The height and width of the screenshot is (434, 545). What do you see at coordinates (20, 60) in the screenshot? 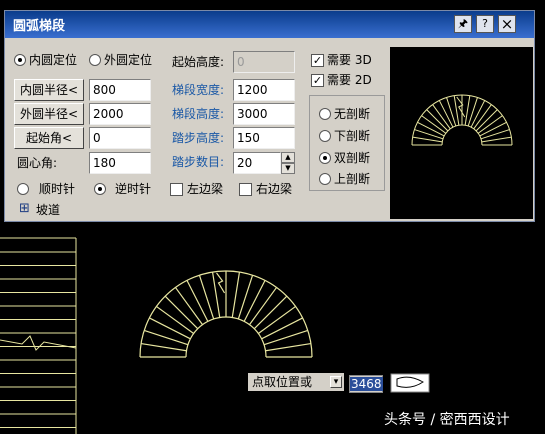
I see `radio-inner-position` at bounding box center [20, 60].